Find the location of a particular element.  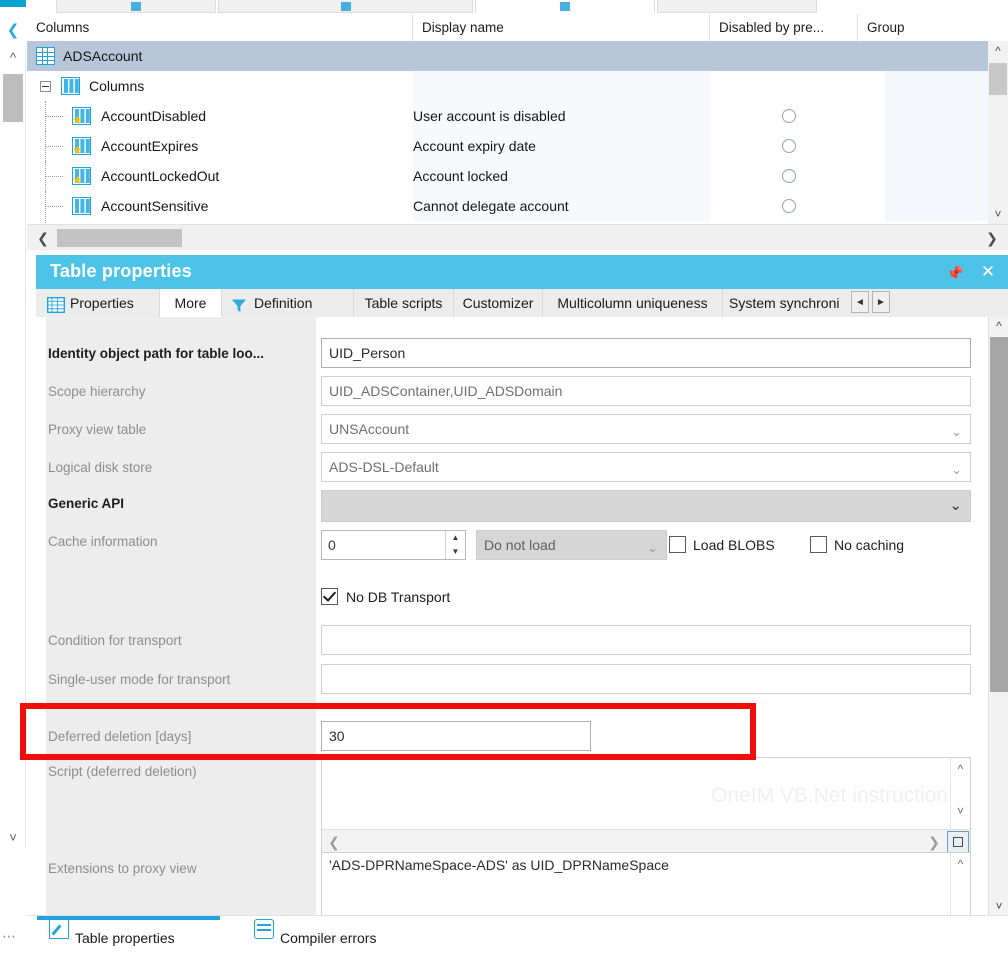

no-caching-label: No caching is located at coordinates (869, 545).